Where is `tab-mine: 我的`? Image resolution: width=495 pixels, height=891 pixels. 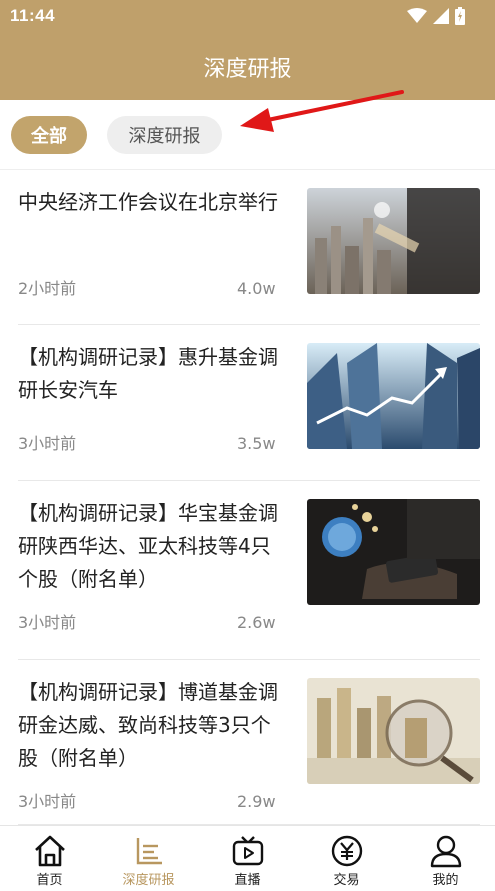
tab-mine: 我的 is located at coordinates (445, 858).